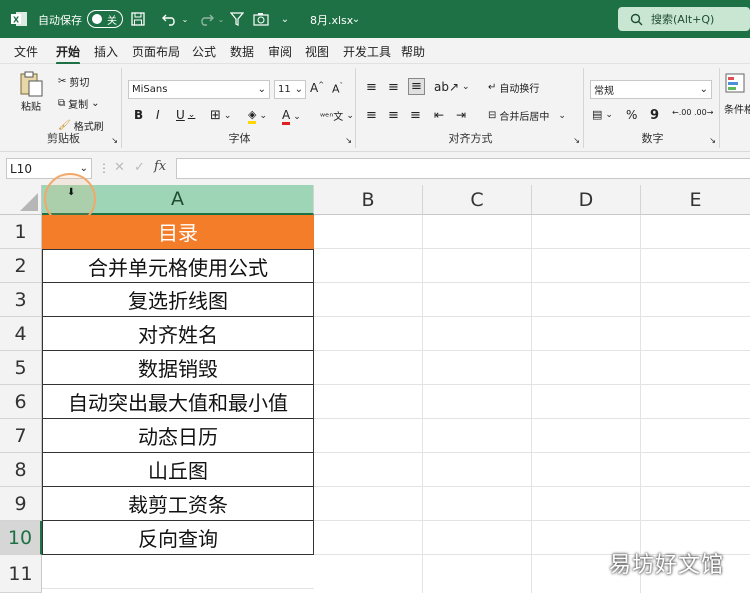 Image resolution: width=750 pixels, height=593 pixels. I want to click on increase-indent-button: ⇥, so click(461, 115).